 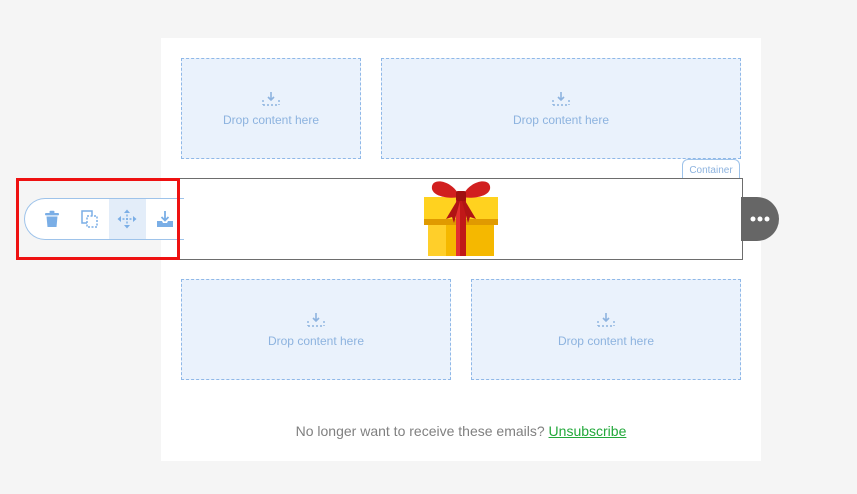 I want to click on delete-button, so click(x=52, y=219).